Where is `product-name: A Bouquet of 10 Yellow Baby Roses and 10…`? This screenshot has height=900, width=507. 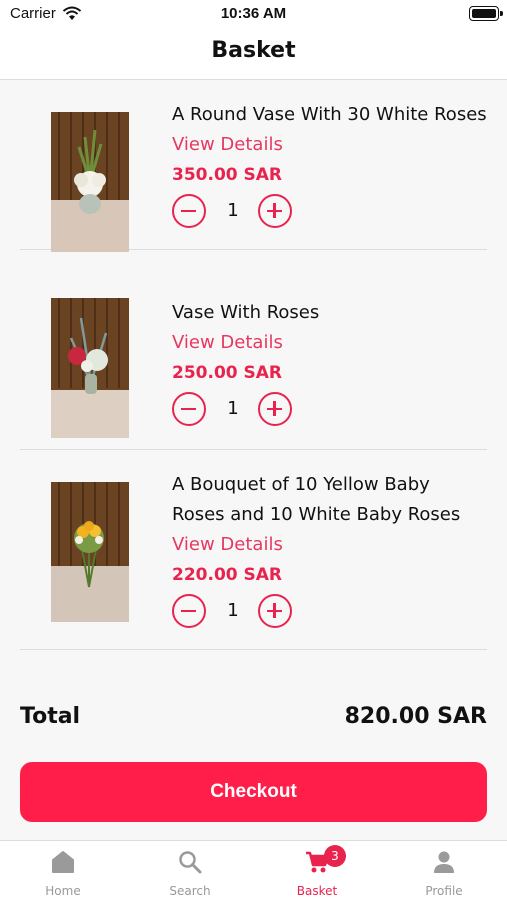
product-name: A Bouquet of 10 Yellow Baby Roses and 10… is located at coordinates (316, 499).